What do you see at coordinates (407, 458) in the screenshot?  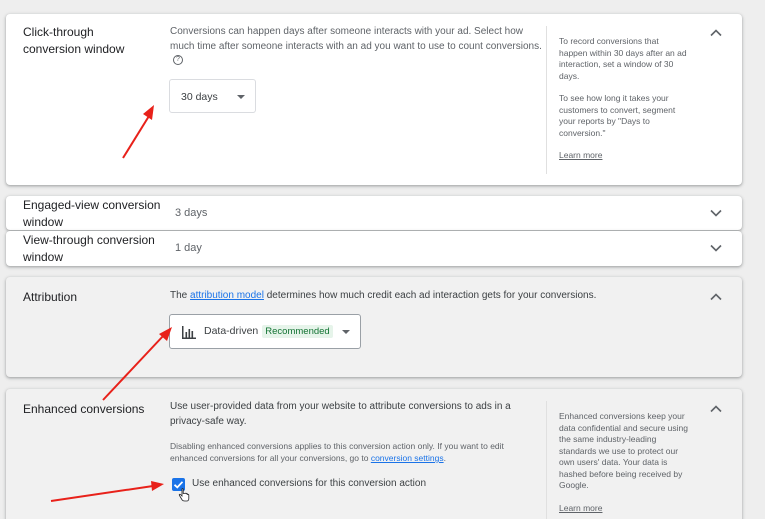 I see `conversion-settings-link: conversion settings` at bounding box center [407, 458].